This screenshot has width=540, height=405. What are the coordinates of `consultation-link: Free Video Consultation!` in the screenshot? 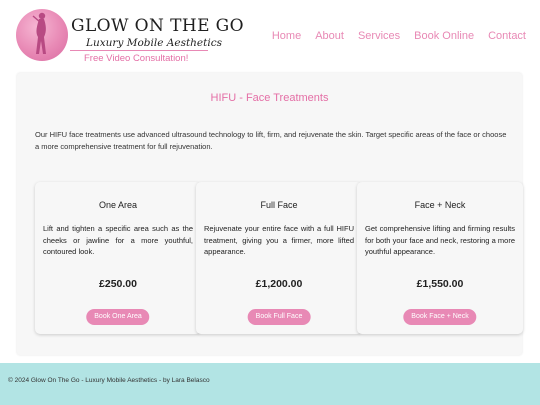 It's located at (136, 58).